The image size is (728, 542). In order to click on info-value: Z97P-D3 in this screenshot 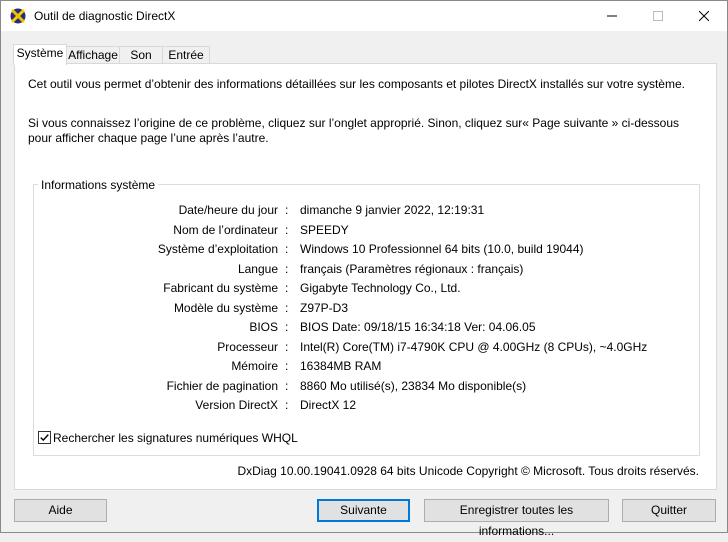, I will do `click(324, 307)`.